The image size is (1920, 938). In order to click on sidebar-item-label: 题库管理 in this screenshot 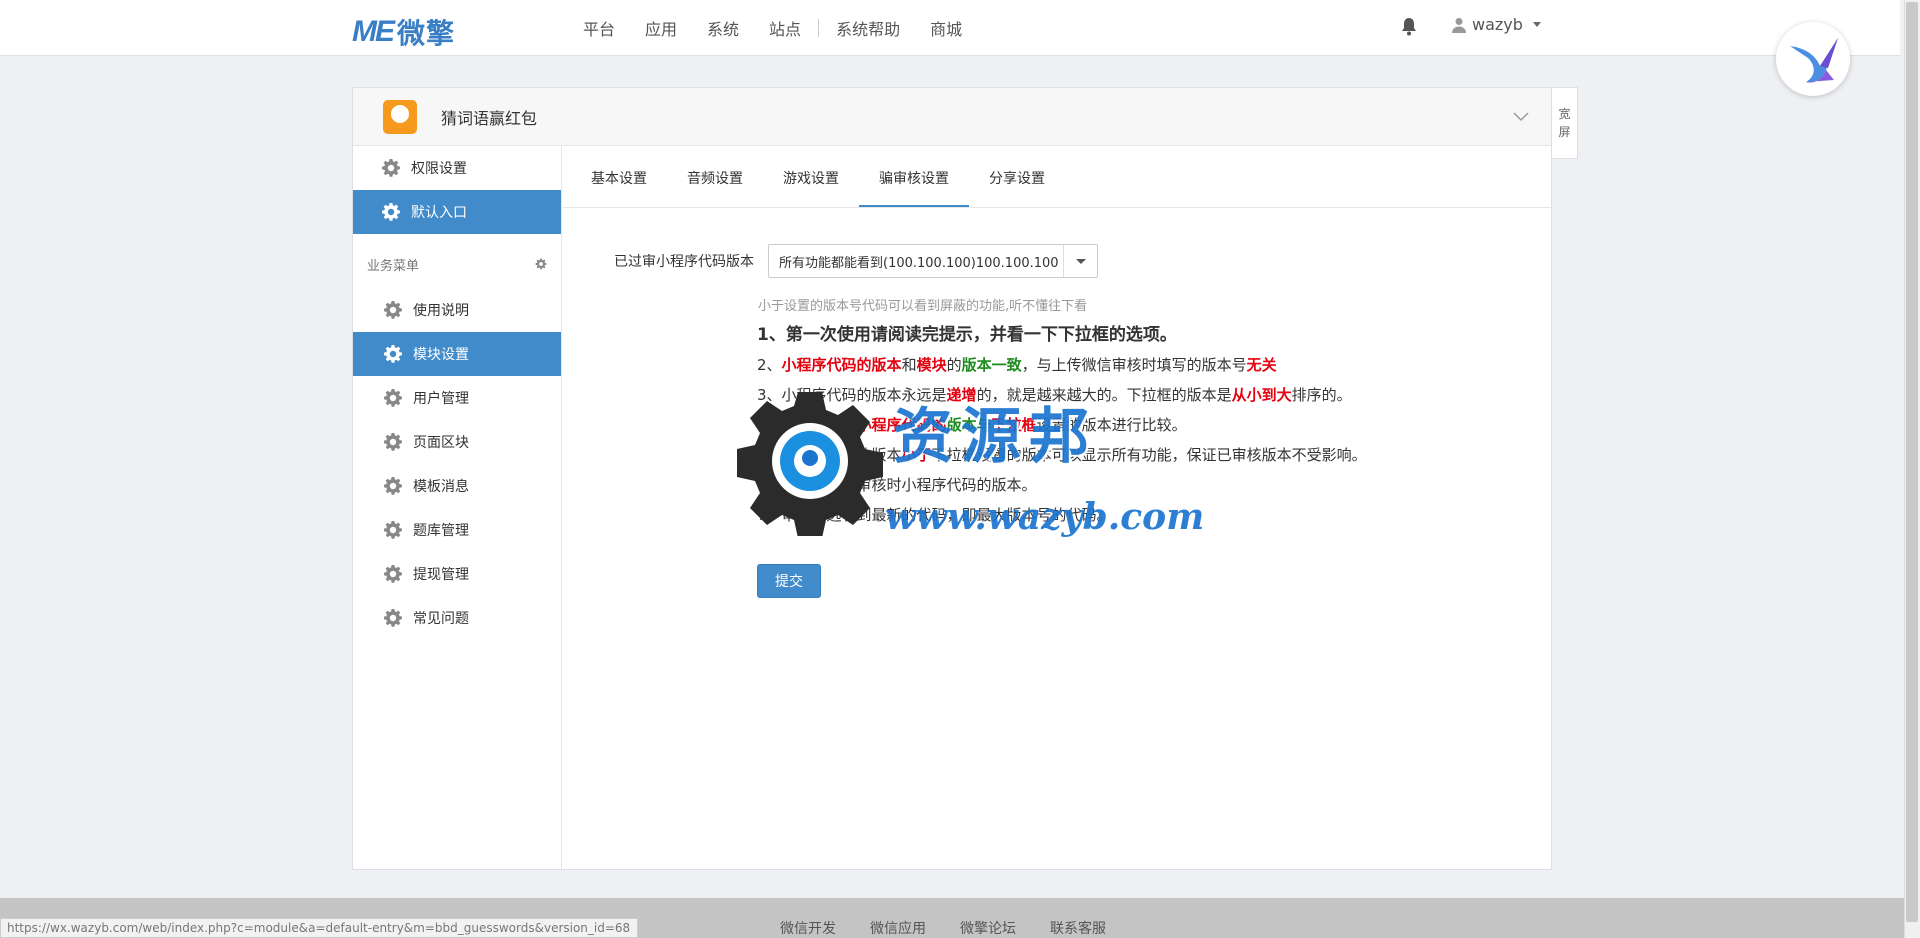, I will do `click(441, 531)`.